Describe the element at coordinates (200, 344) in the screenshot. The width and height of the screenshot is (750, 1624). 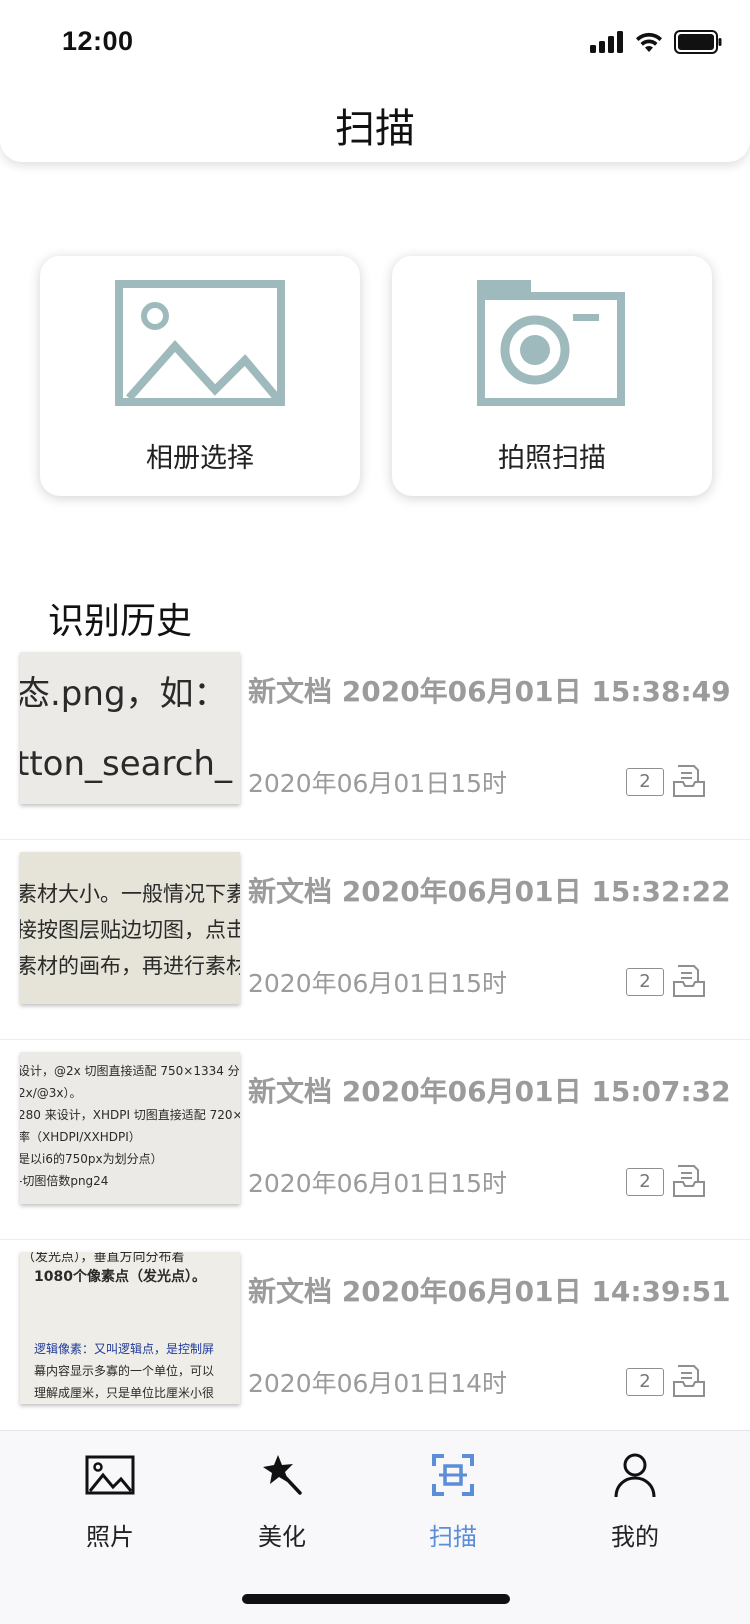
I see `image-icon` at that location.